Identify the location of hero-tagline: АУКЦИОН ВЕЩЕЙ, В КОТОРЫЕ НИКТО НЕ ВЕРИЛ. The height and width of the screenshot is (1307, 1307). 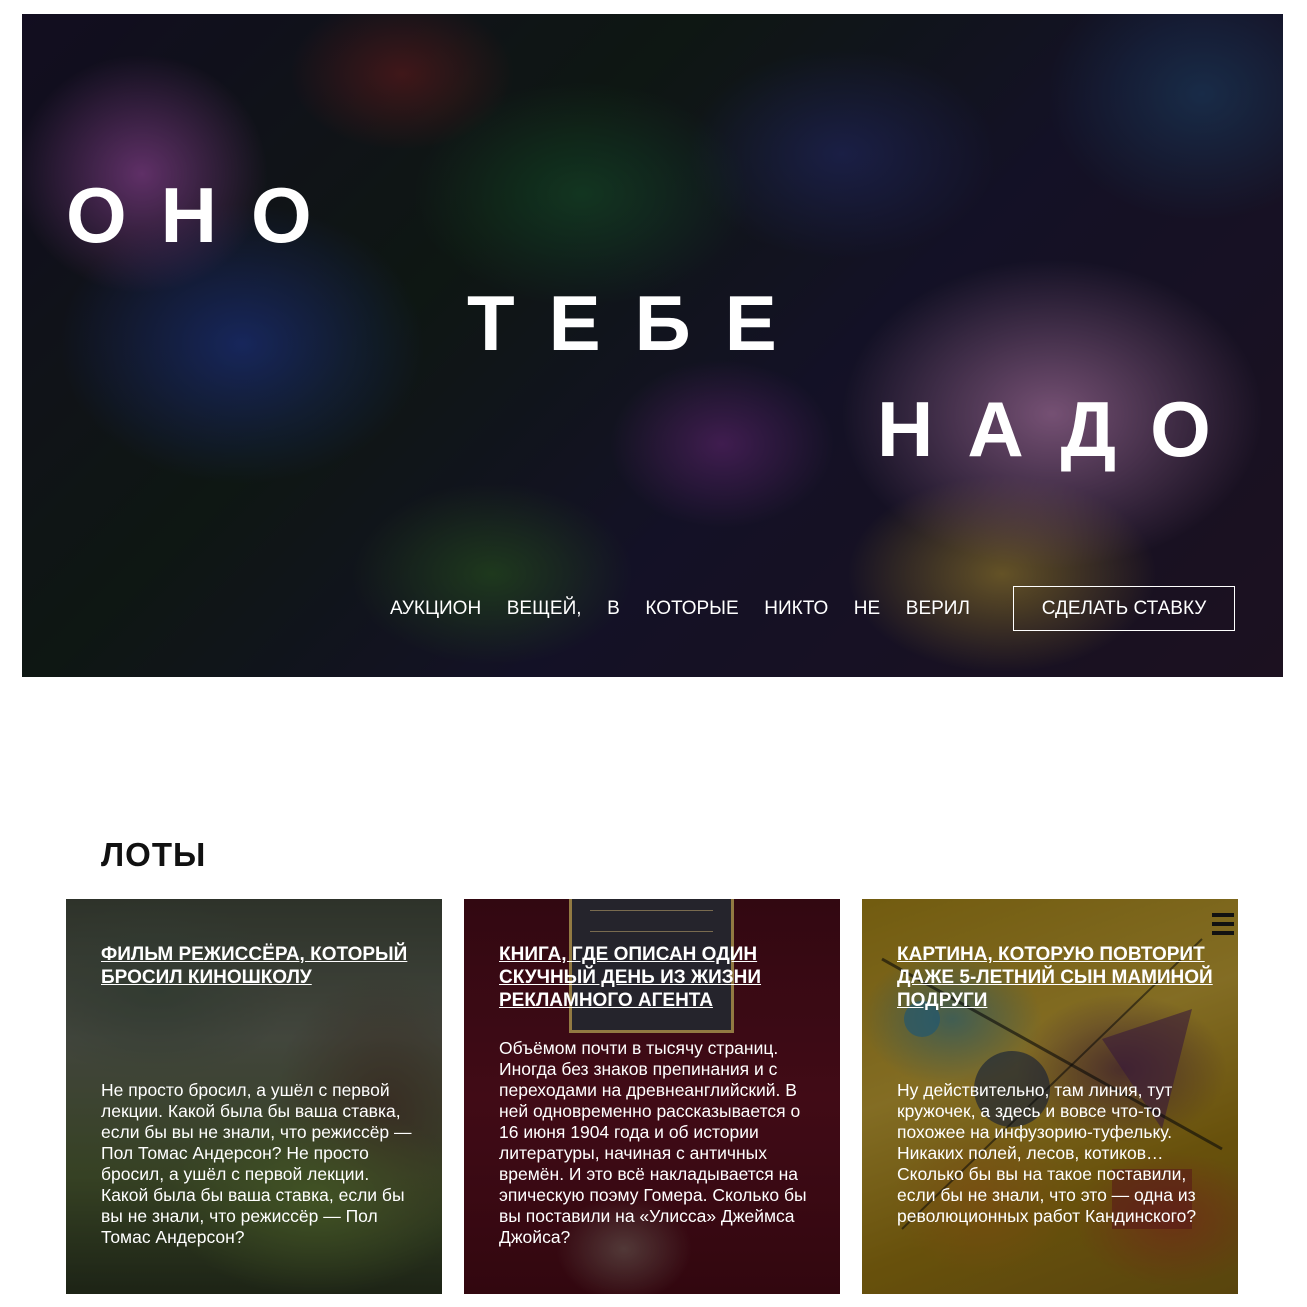
(680, 608).